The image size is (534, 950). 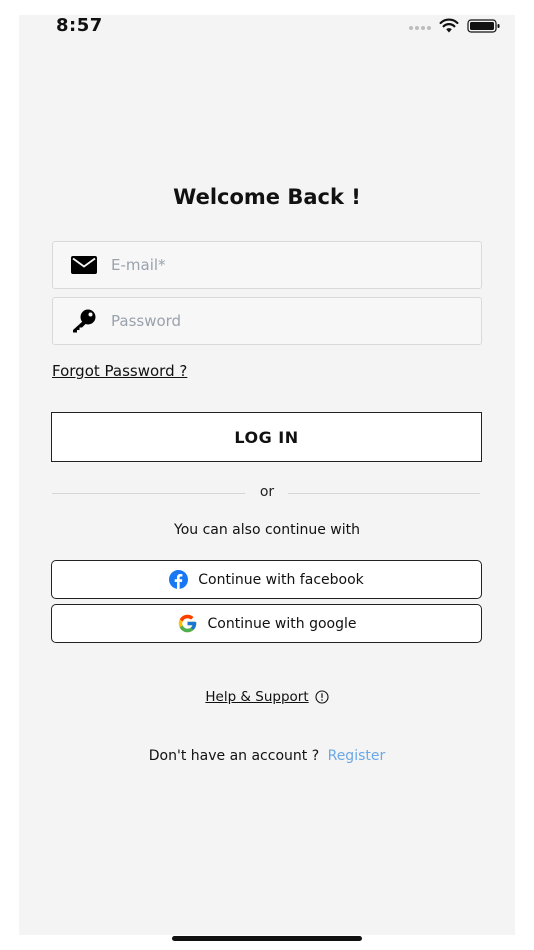 I want to click on wifi-icon, so click(x=449, y=25).